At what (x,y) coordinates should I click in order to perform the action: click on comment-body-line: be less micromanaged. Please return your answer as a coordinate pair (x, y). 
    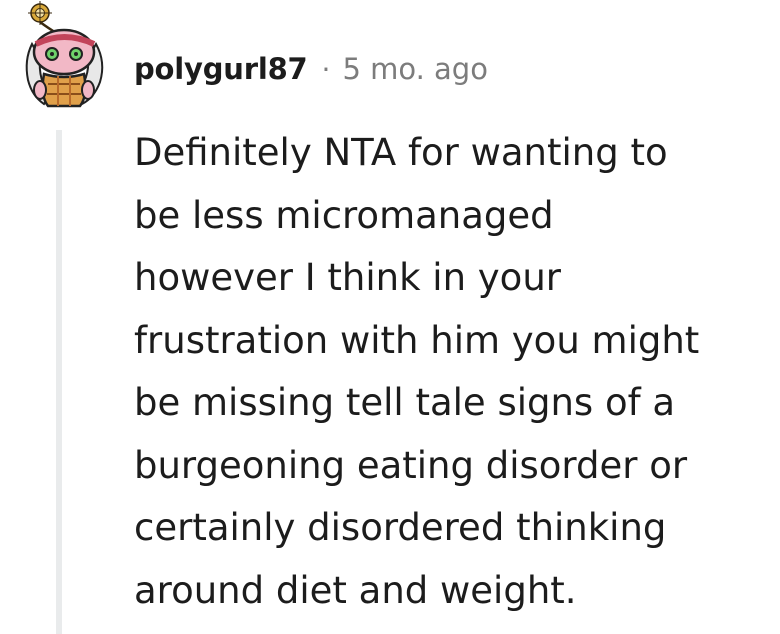
    Looking at the image, I should click on (344, 215).